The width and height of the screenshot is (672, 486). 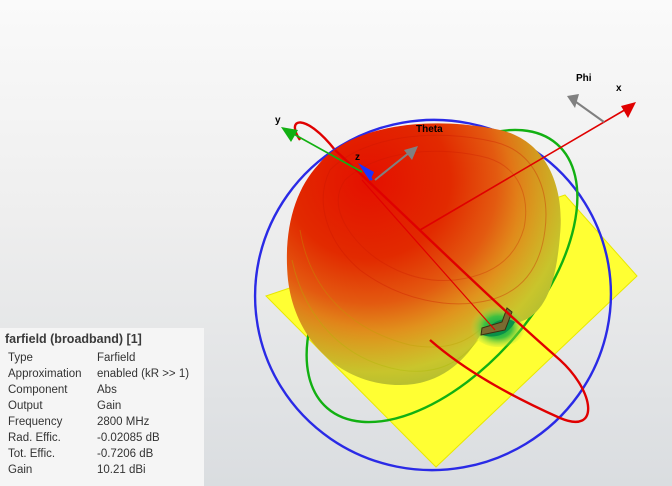 What do you see at coordinates (35, 422) in the screenshot?
I see `info-label: Frequency` at bounding box center [35, 422].